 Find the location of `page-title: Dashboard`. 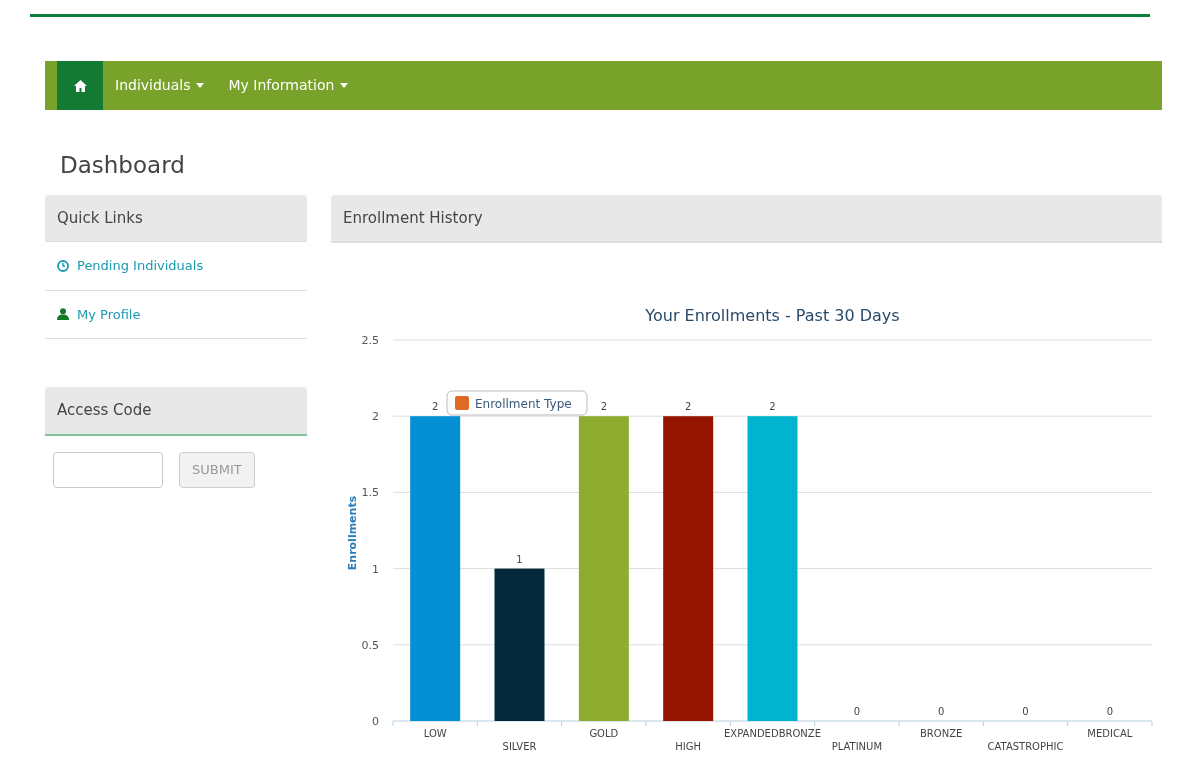

page-title: Dashboard is located at coordinates (123, 165).